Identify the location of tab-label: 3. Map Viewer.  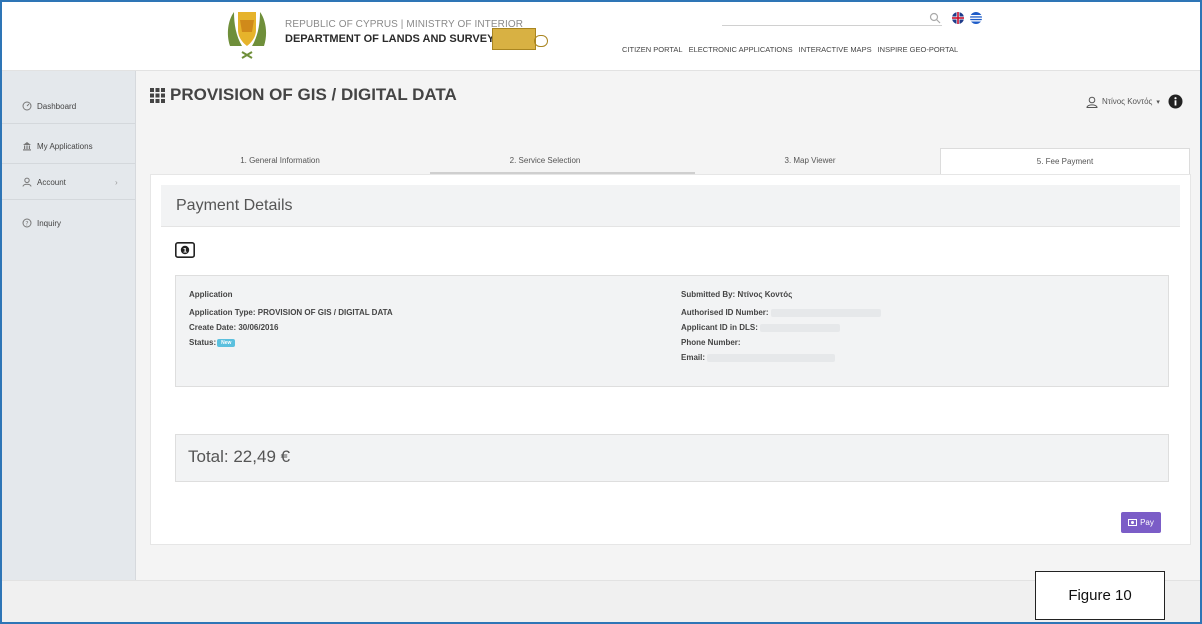
(810, 160).